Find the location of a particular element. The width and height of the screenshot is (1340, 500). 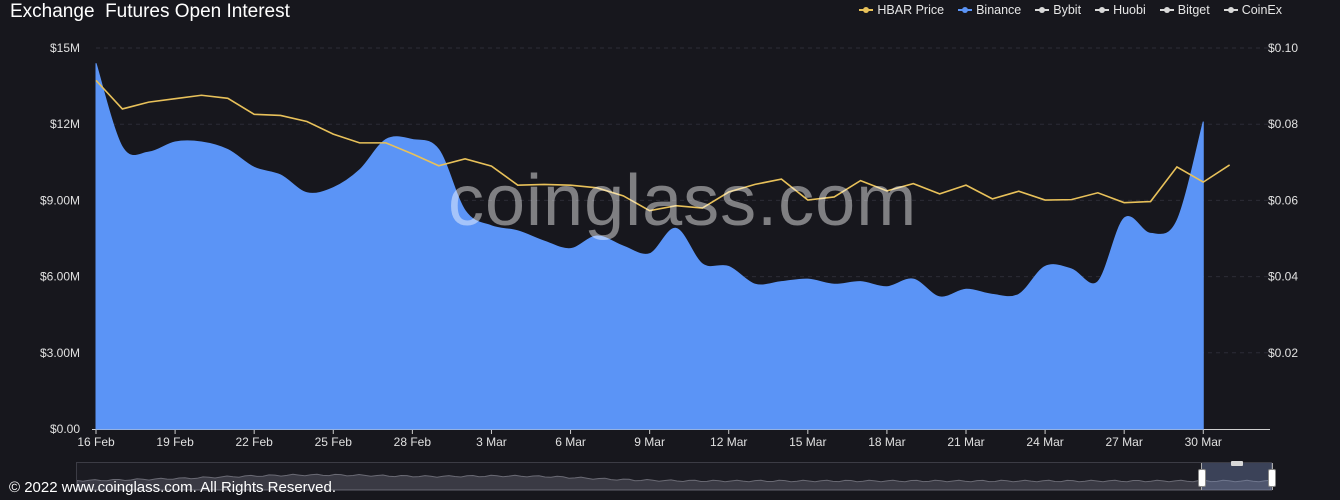

navigator-left-handle is located at coordinates (1202, 478).